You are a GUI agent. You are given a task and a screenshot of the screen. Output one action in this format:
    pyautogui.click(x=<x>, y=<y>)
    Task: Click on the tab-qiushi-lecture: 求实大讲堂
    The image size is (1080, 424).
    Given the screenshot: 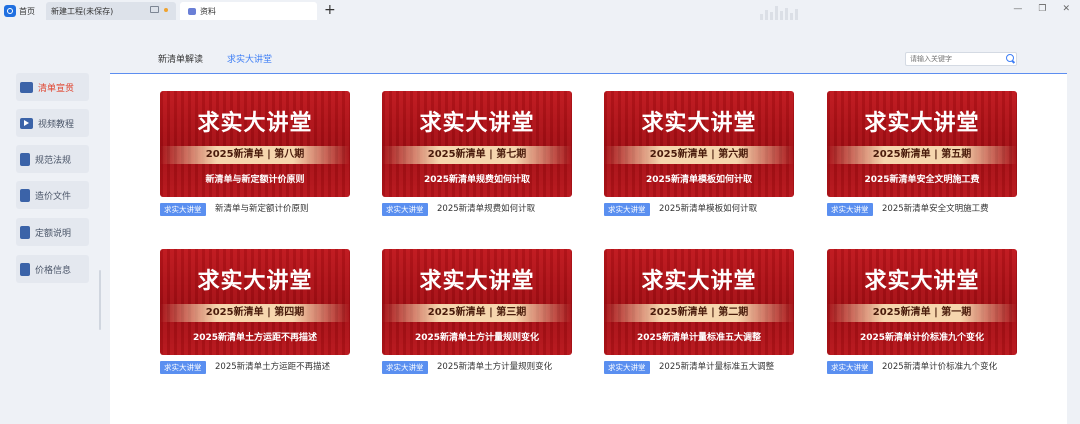 What is the action you would take?
    pyautogui.click(x=249, y=58)
    